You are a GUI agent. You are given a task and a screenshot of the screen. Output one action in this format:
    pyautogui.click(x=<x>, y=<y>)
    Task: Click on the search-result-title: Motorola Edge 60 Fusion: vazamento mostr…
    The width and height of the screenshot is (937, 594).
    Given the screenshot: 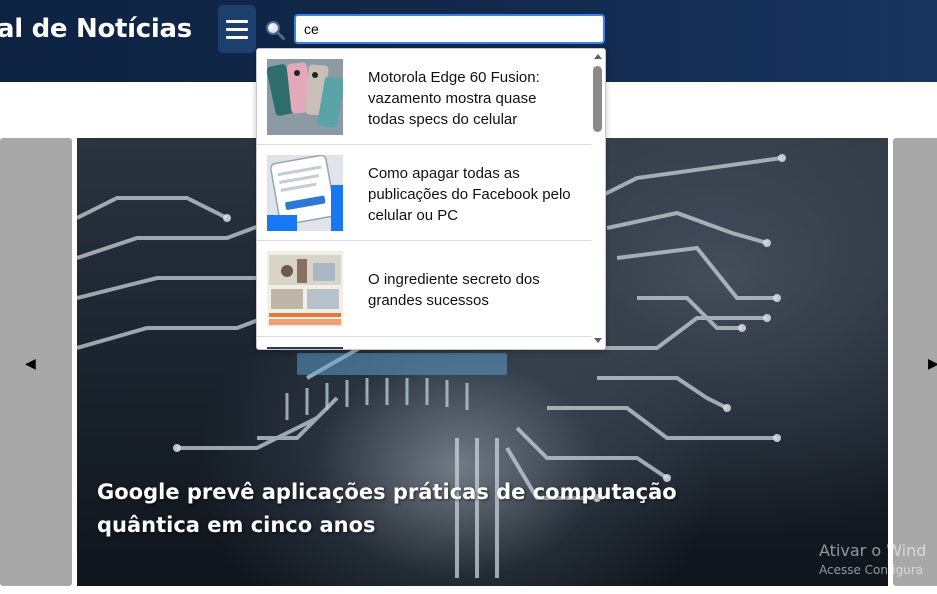 What is the action you would take?
    pyautogui.click(x=454, y=98)
    